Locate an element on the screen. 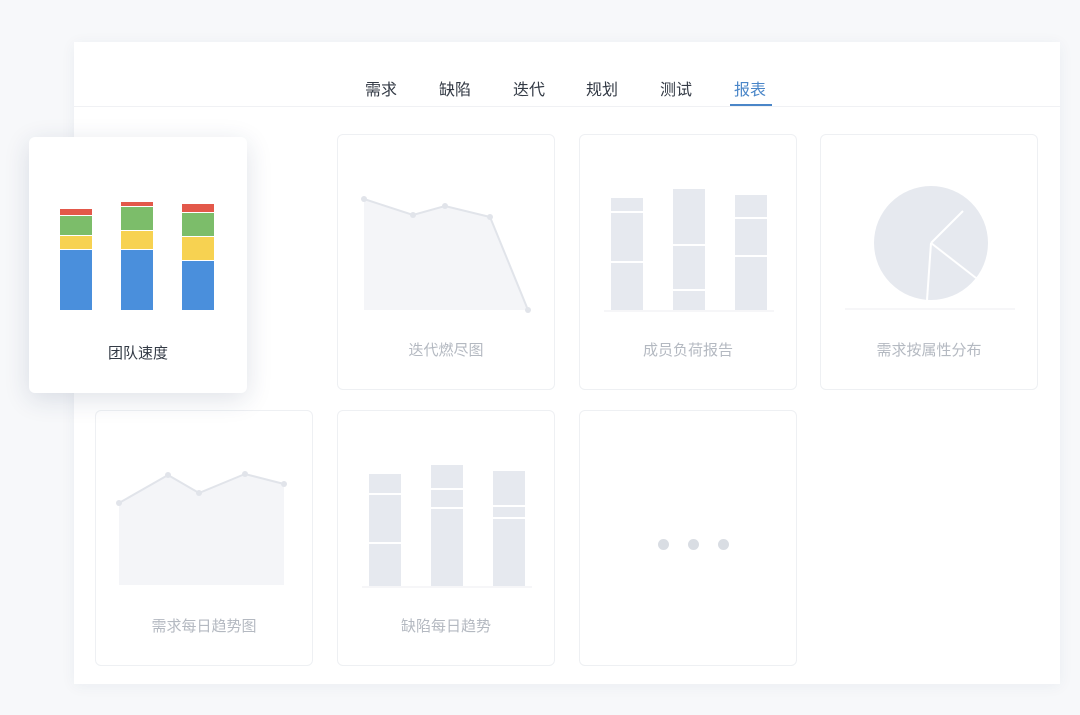 The height and width of the screenshot is (715, 1080). tab-iterations: 迭代 is located at coordinates (529, 88).